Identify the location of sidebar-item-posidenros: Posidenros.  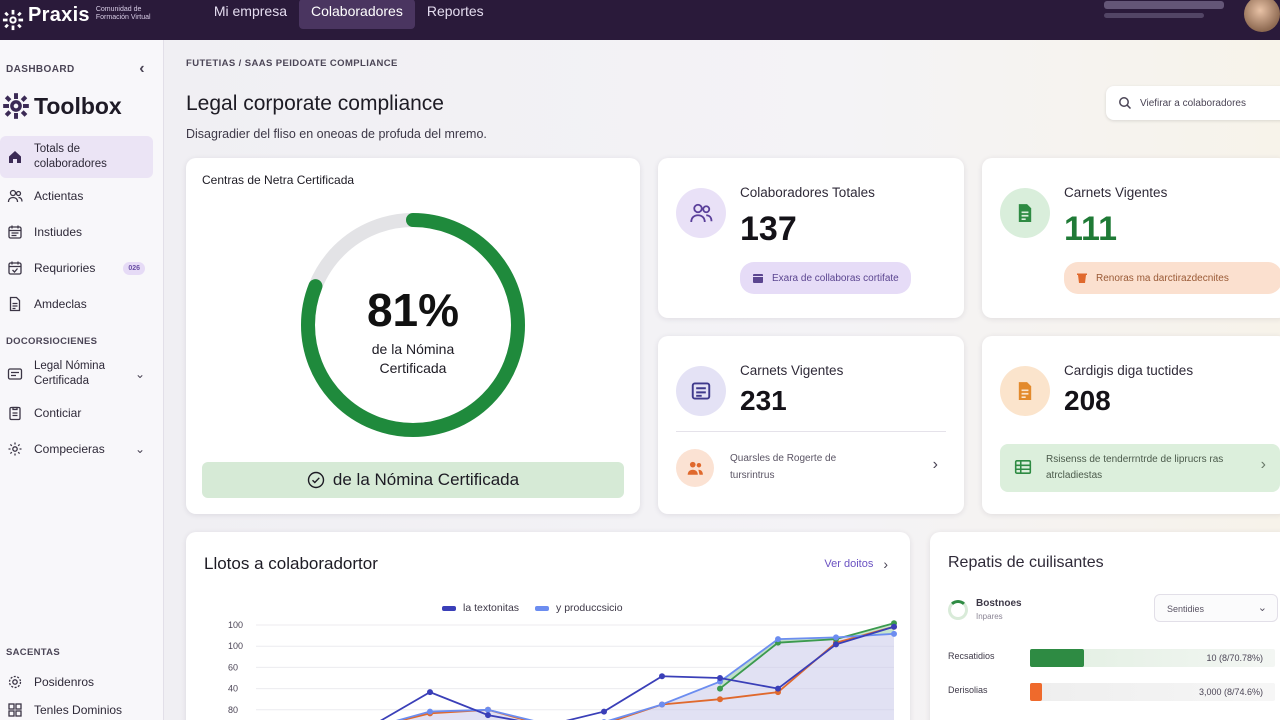
(77, 682).